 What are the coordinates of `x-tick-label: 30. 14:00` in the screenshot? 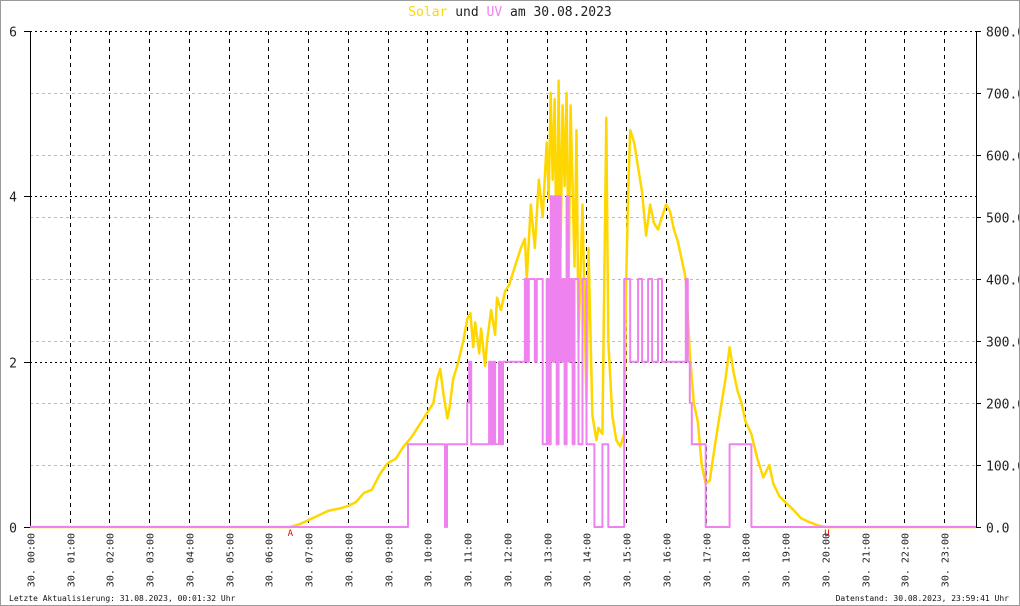 It's located at (588, 560).